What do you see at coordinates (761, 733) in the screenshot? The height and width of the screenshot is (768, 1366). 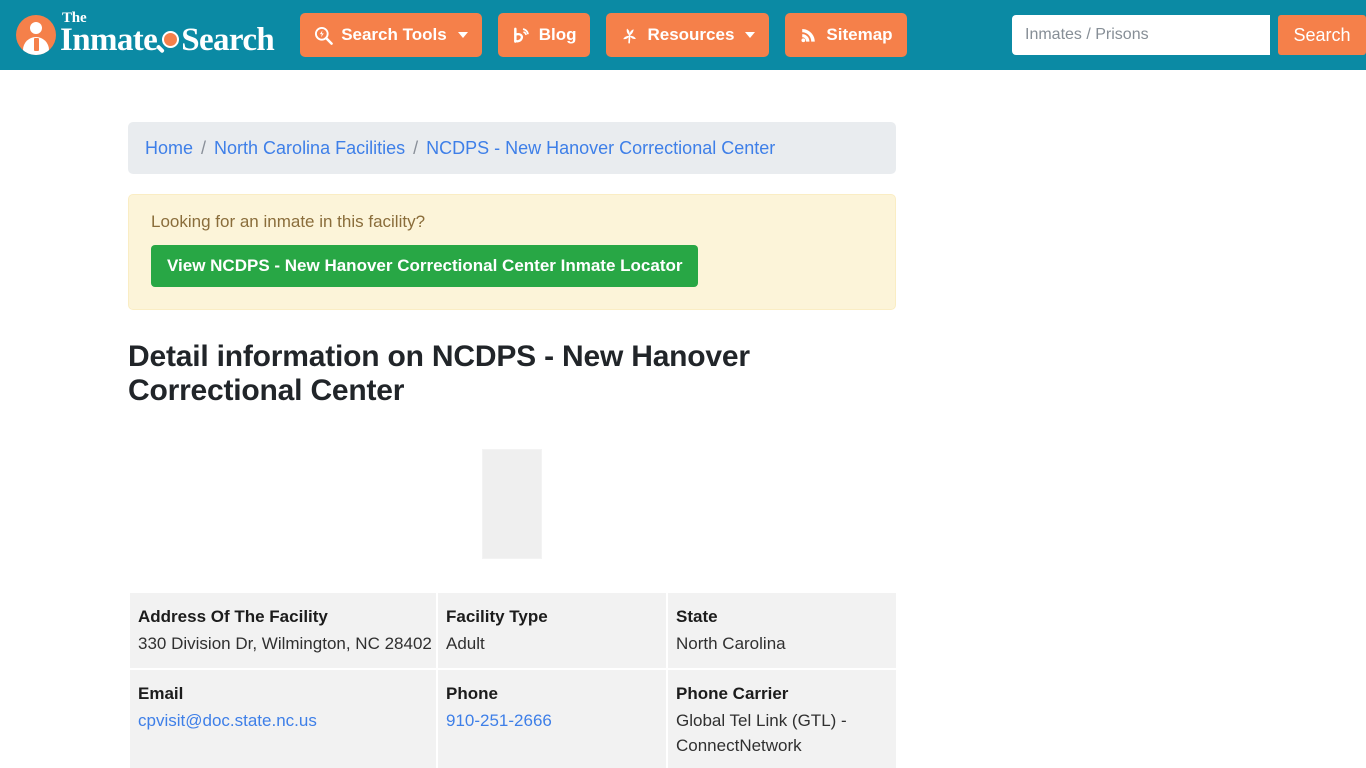 I see `cell-value: Global Tel Link (GTL) - ConnectNetwork` at bounding box center [761, 733].